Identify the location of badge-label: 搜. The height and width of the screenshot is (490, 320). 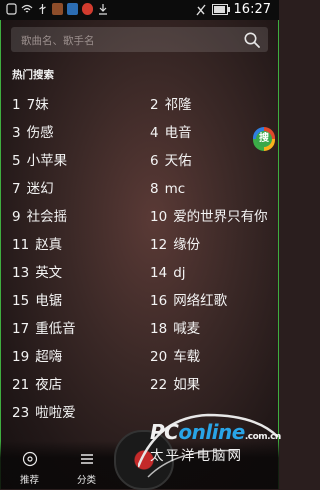
(264, 139).